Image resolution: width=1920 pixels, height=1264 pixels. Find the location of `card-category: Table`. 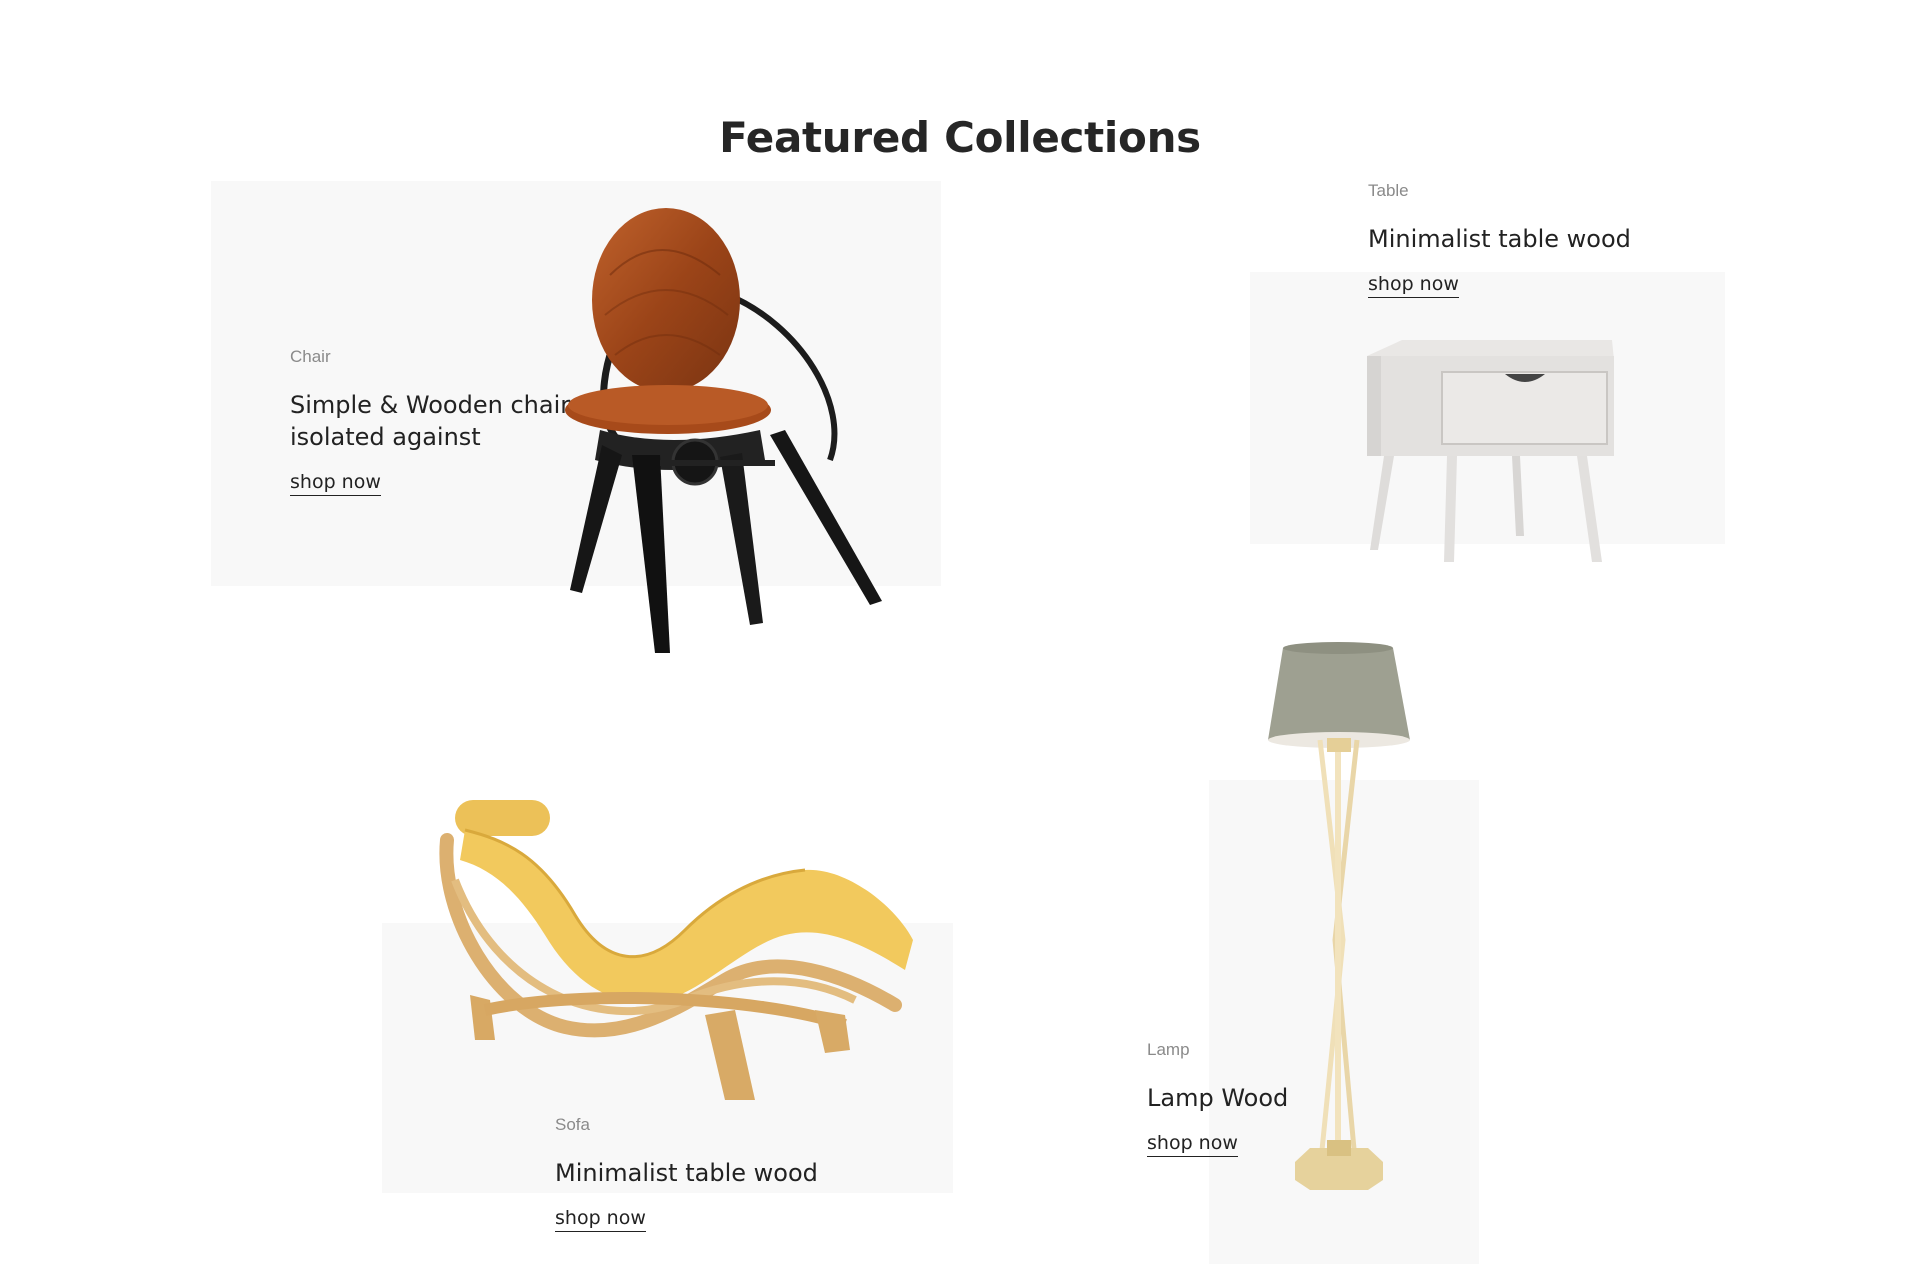

card-category: Table is located at coordinates (1388, 190).